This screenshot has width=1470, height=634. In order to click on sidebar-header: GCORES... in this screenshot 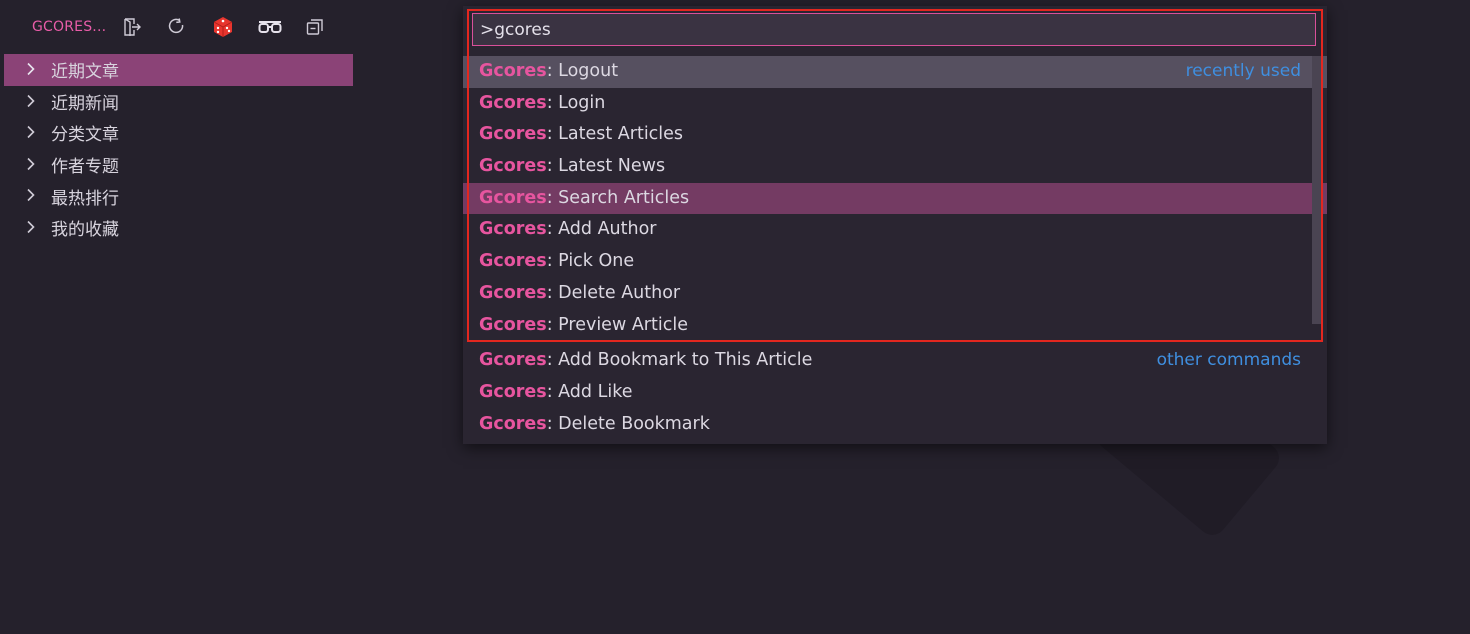, I will do `click(177, 27)`.